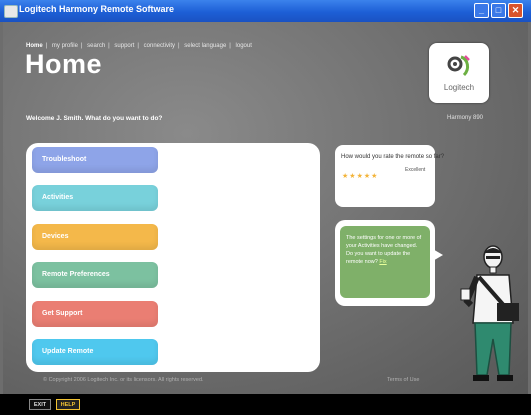 The height and width of the screenshot is (415, 531). What do you see at coordinates (40, 404) in the screenshot?
I see `exit-button: EXIT` at bounding box center [40, 404].